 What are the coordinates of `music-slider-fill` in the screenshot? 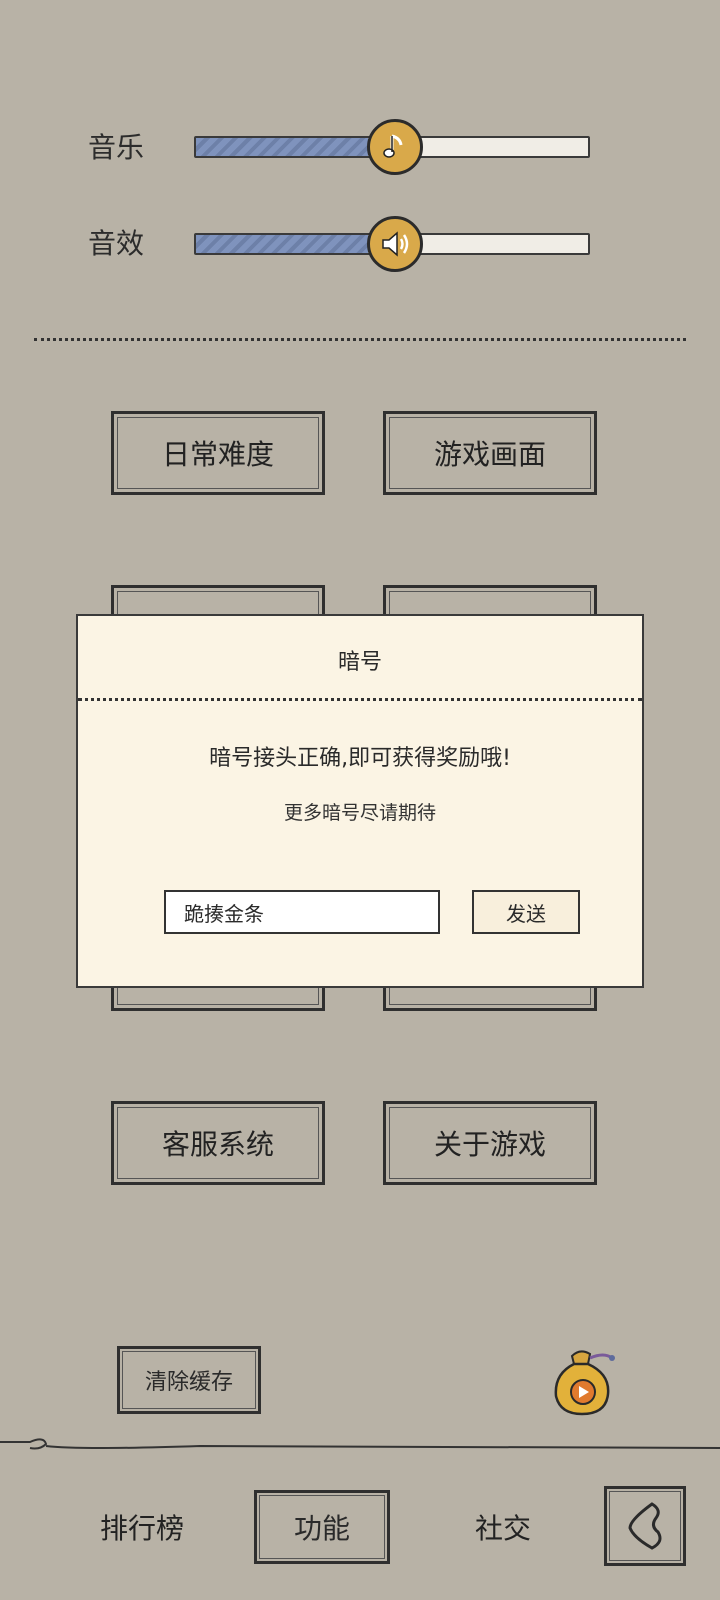 It's located at (282, 147).